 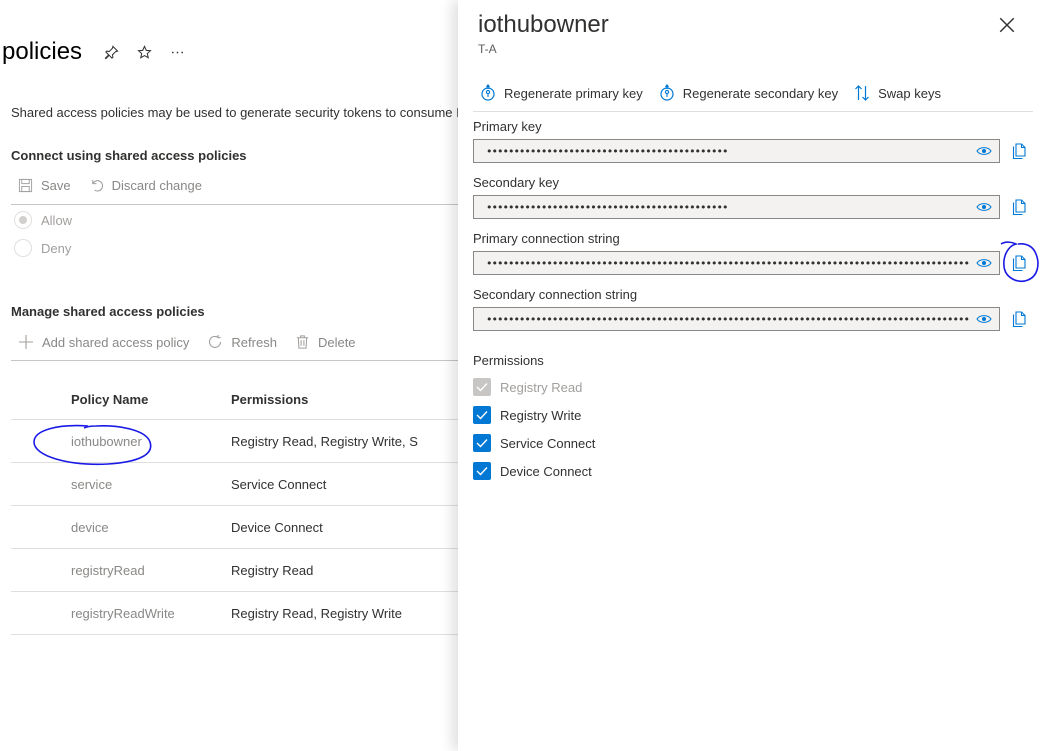 I want to click on trash-icon, so click(x=302, y=342).